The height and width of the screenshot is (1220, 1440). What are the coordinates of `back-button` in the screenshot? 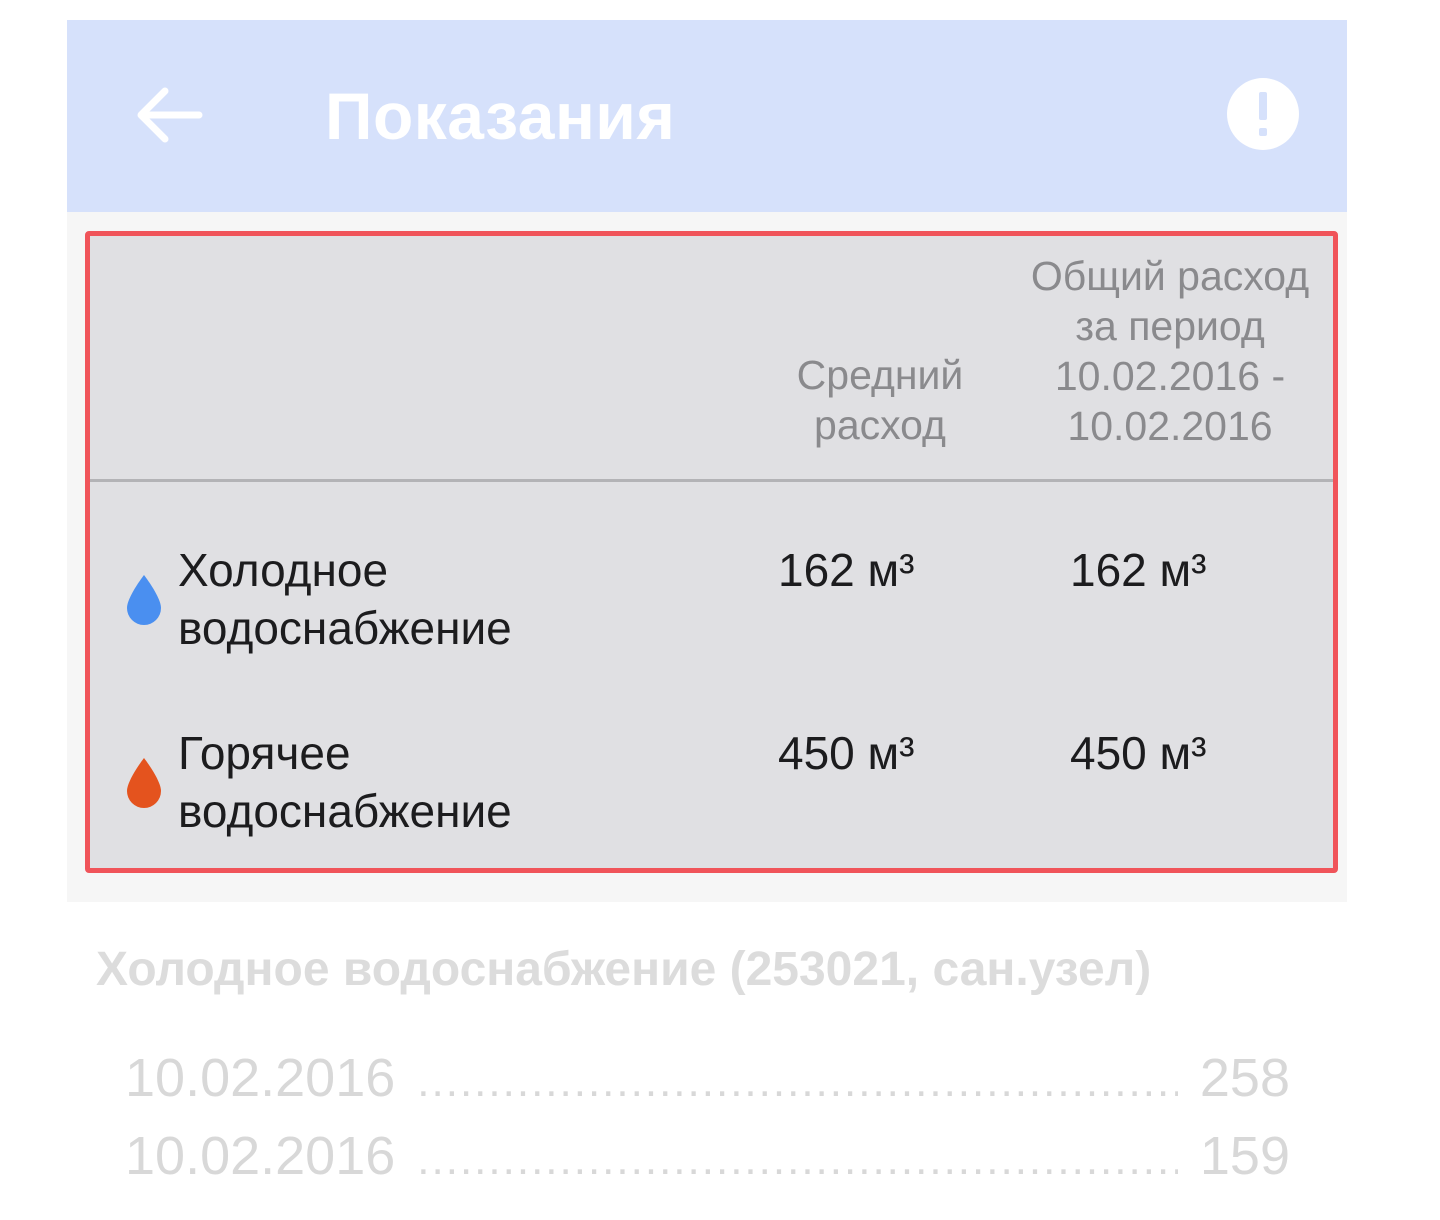 It's located at (169, 115).